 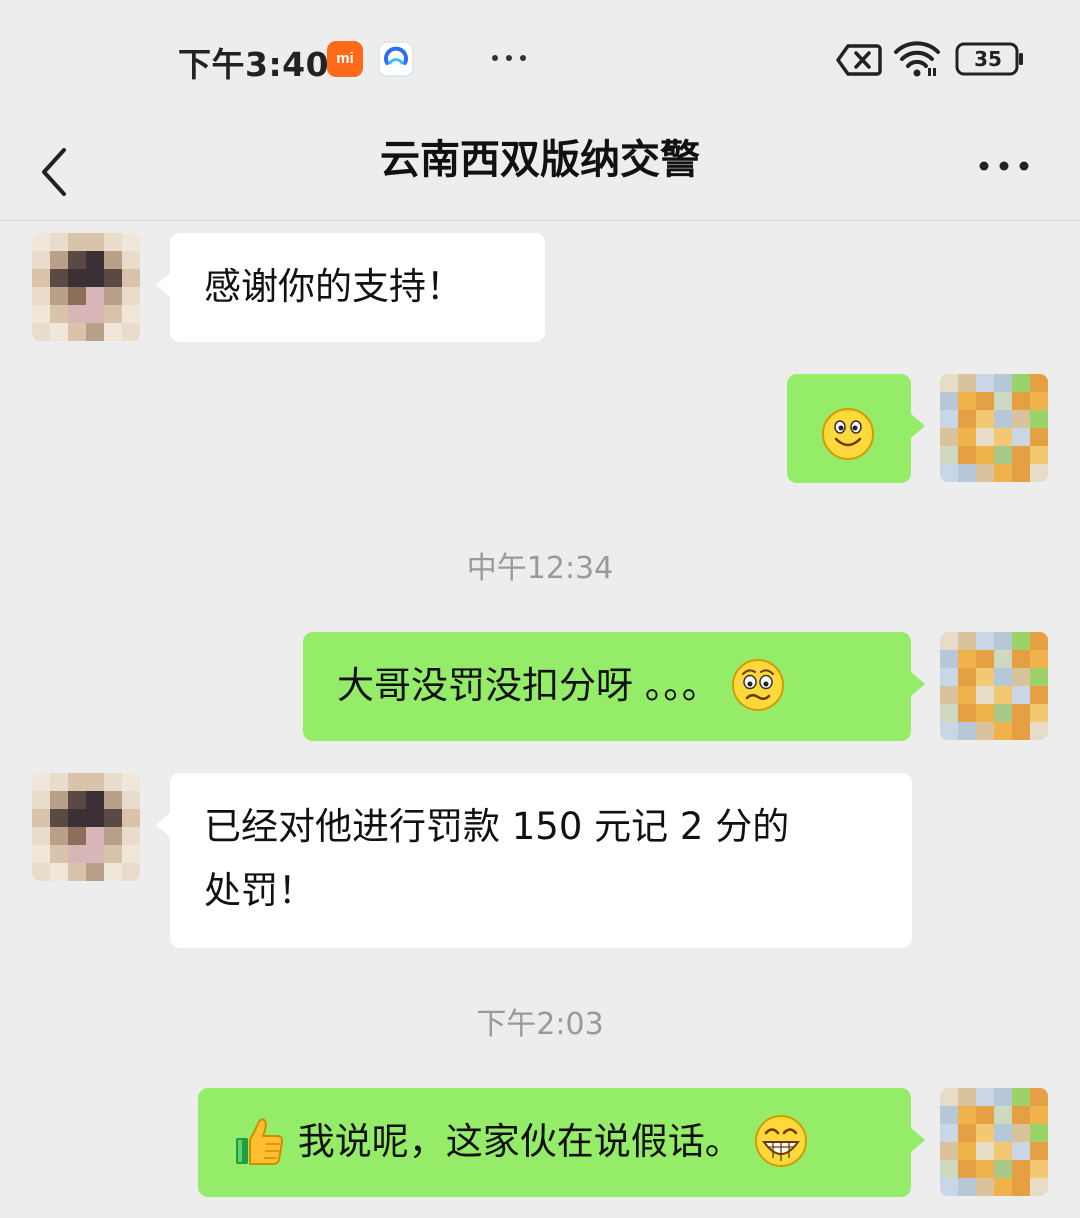 I want to click on status-time: 下午3:40, so click(x=254, y=64).